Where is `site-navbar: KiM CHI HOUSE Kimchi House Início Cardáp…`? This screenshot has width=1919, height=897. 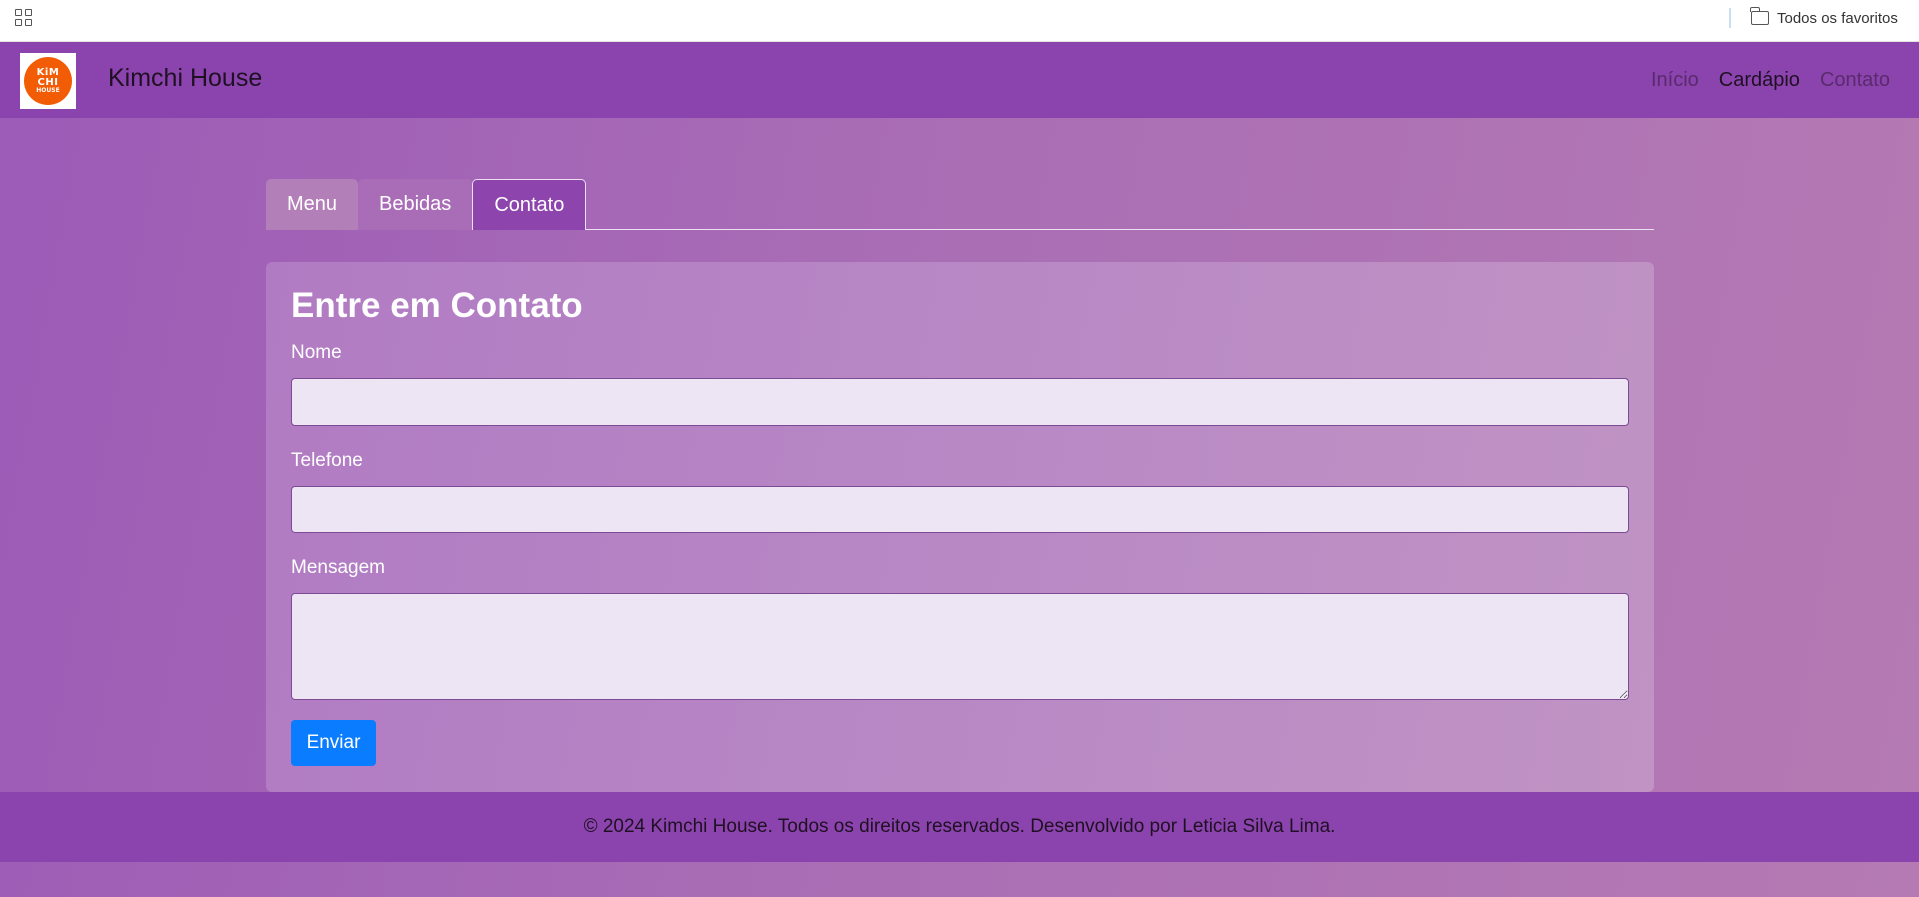
site-navbar: KiM CHI HOUSE Kimchi House Início Cardáp… is located at coordinates (959, 80).